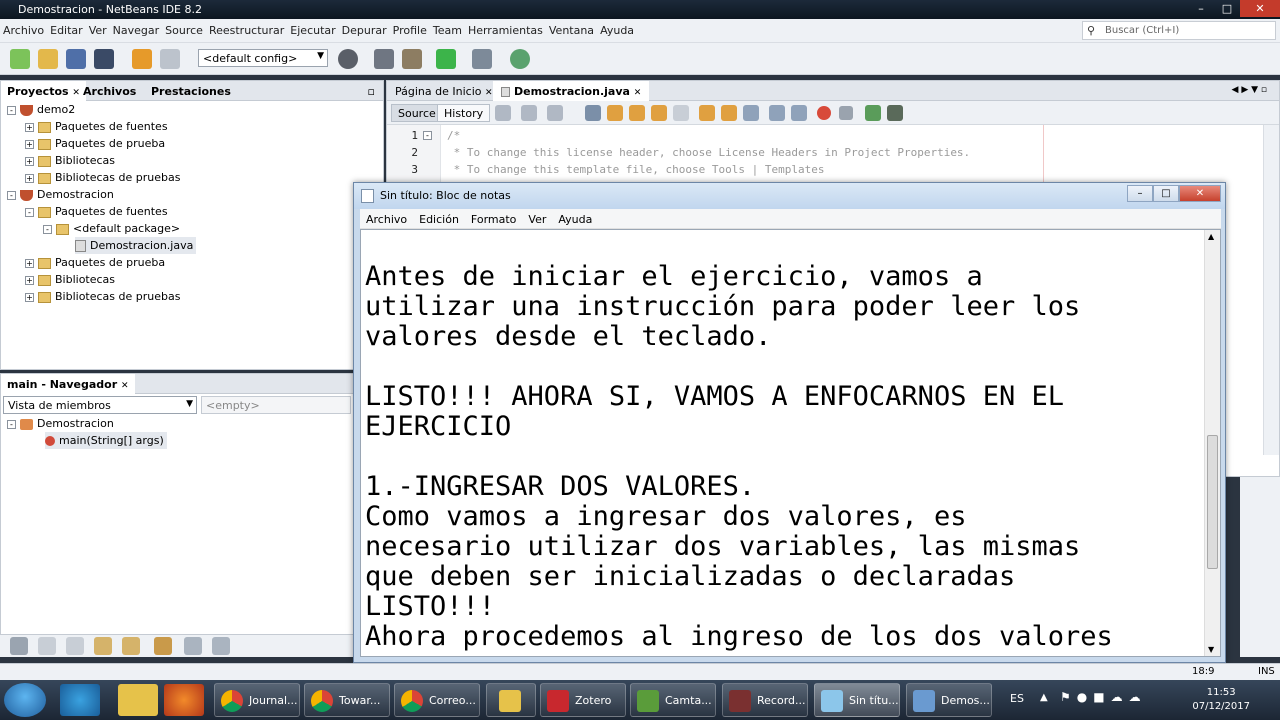  I want to click on close-button: ✕, so click(1260, 8).